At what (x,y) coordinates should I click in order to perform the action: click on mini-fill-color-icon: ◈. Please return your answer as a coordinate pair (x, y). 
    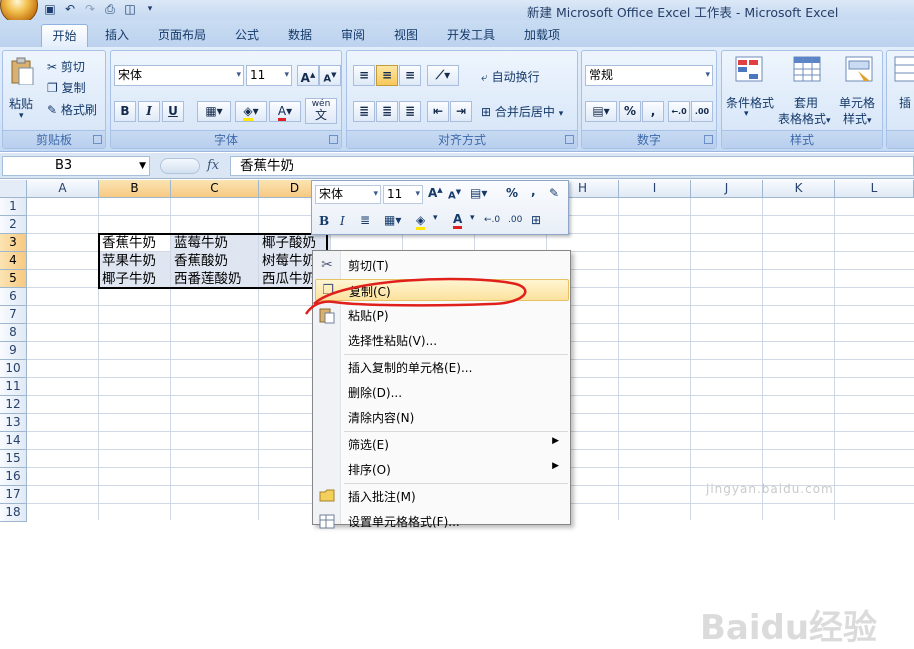
    Looking at the image, I should click on (421, 221).